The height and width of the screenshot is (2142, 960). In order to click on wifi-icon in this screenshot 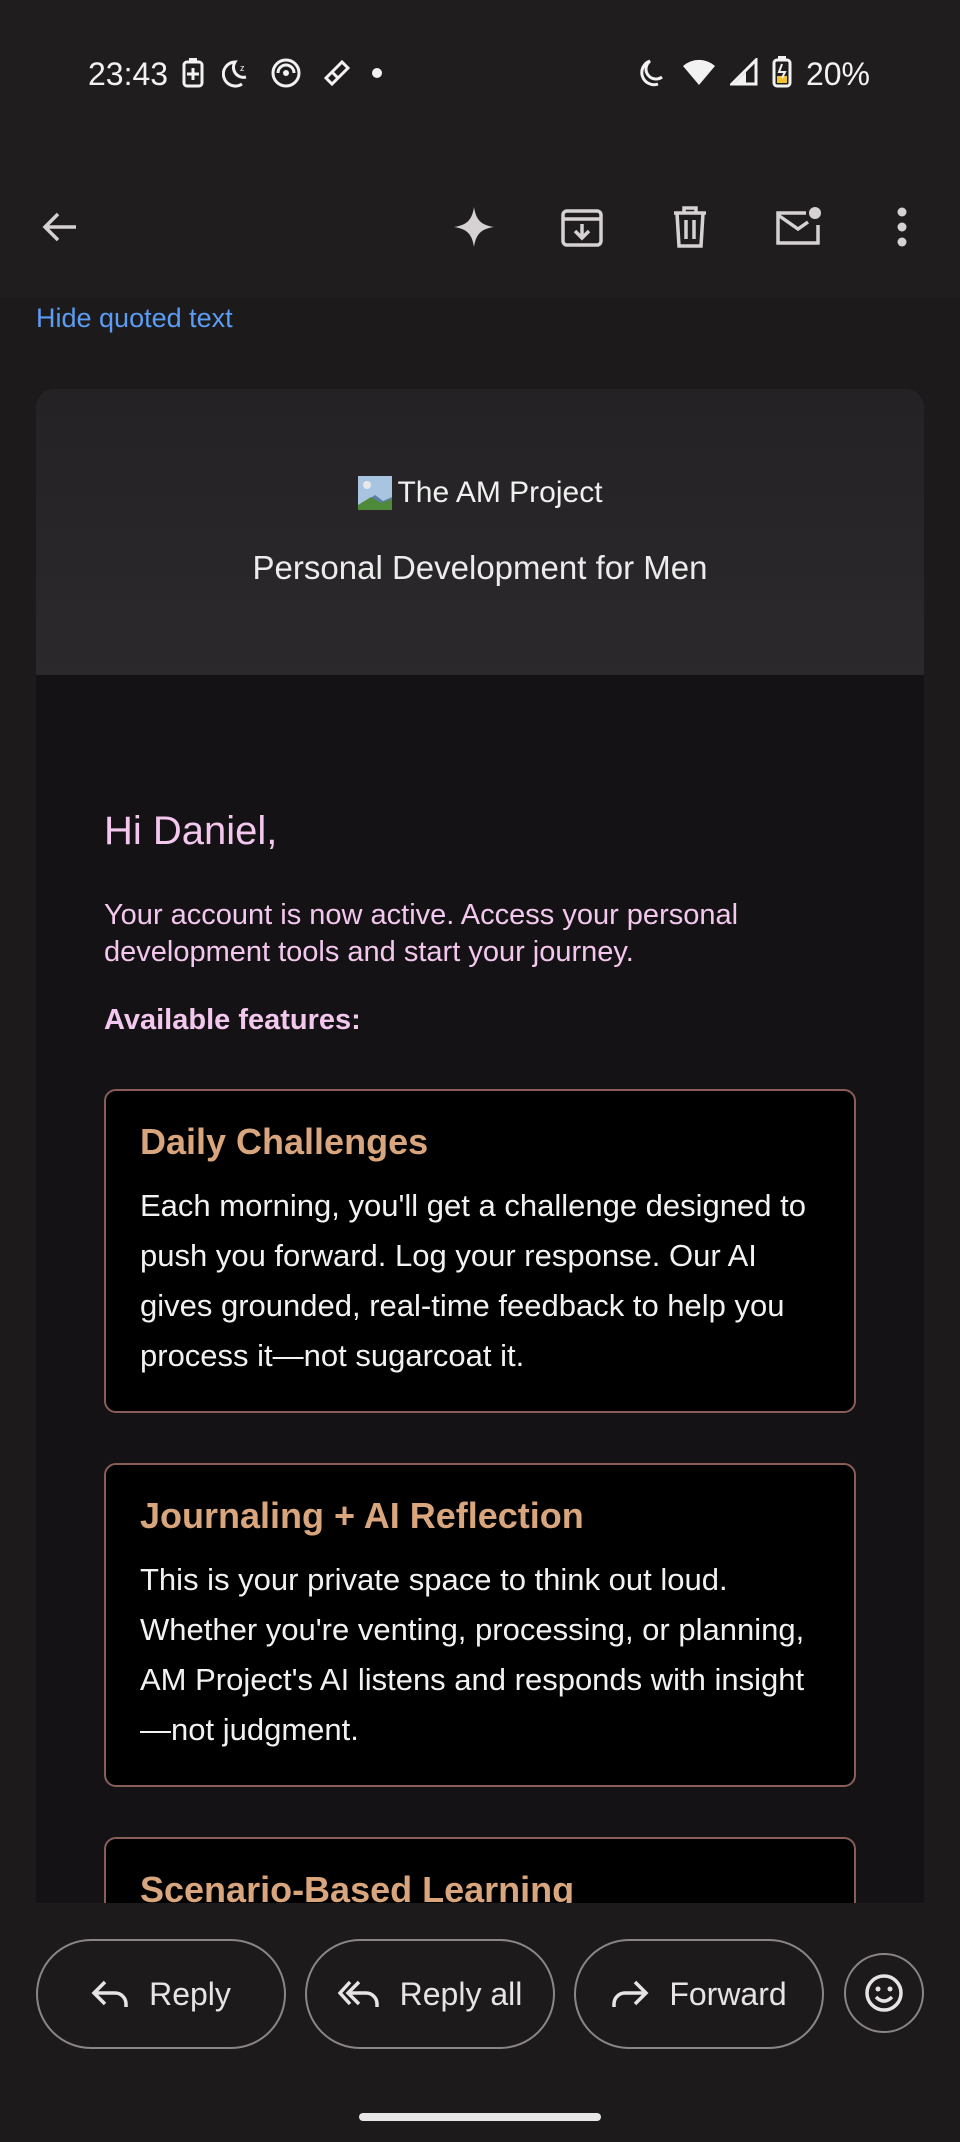, I will do `click(699, 74)`.